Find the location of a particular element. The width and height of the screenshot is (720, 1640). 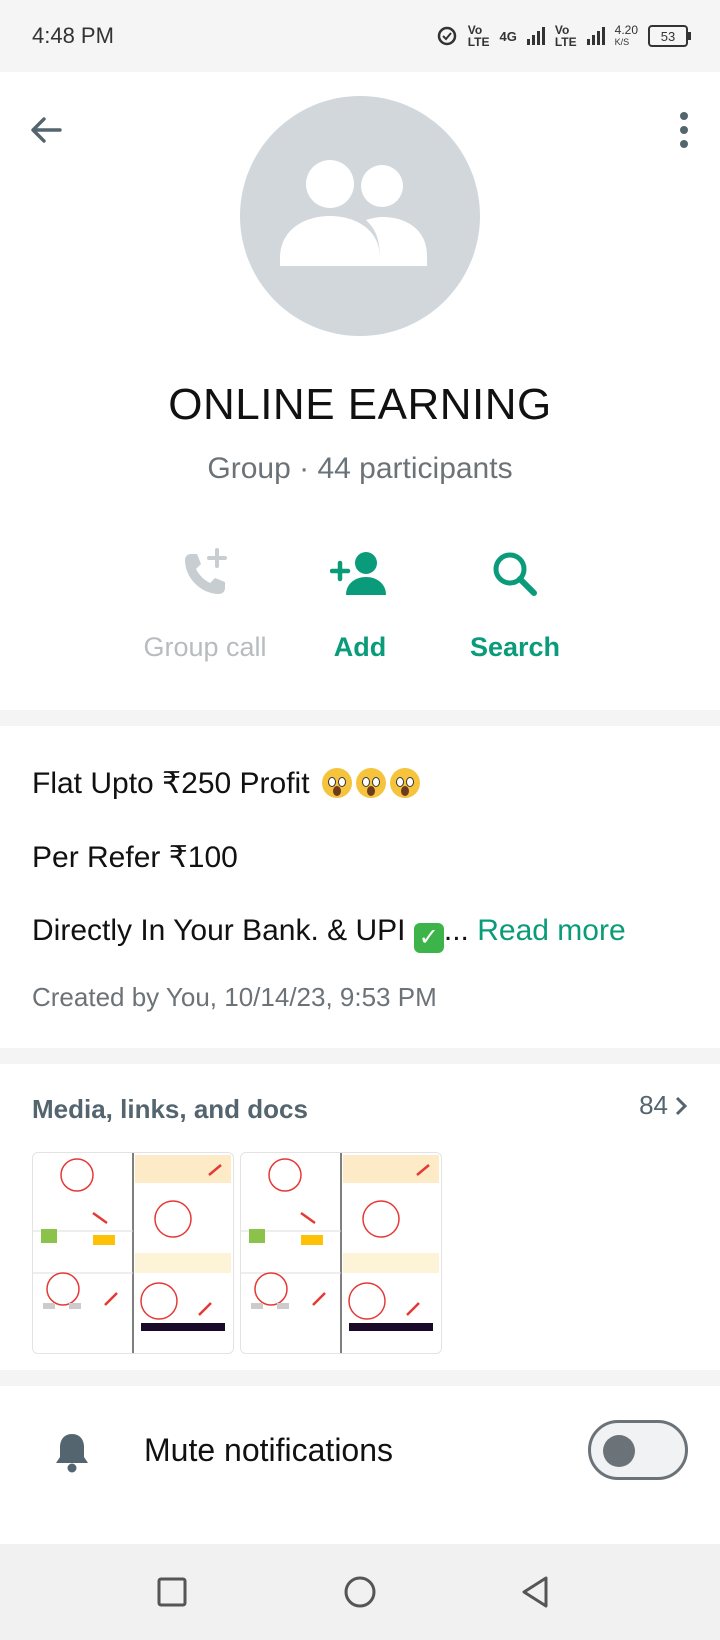

group-name: ONLINE EARNING is located at coordinates (360, 404).